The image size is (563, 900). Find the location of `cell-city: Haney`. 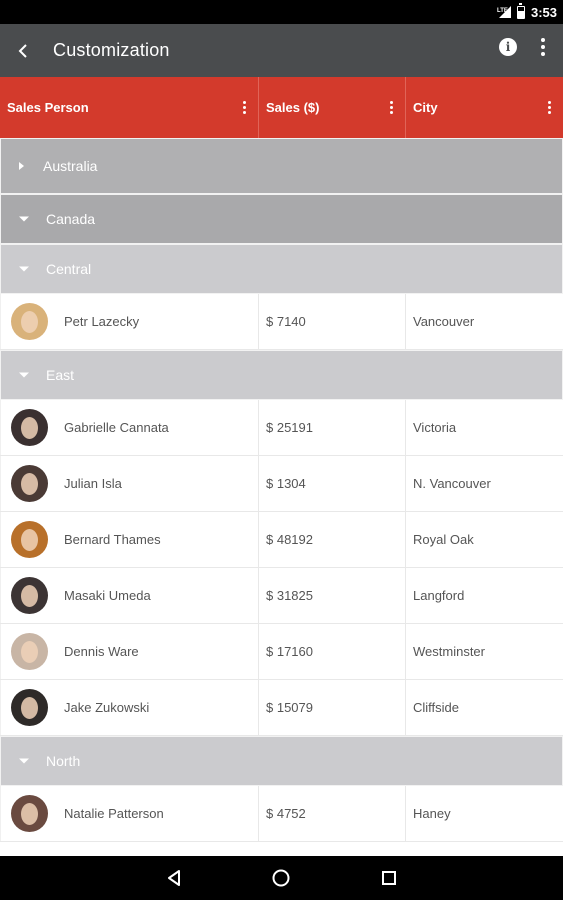

cell-city: Haney is located at coordinates (484, 813).